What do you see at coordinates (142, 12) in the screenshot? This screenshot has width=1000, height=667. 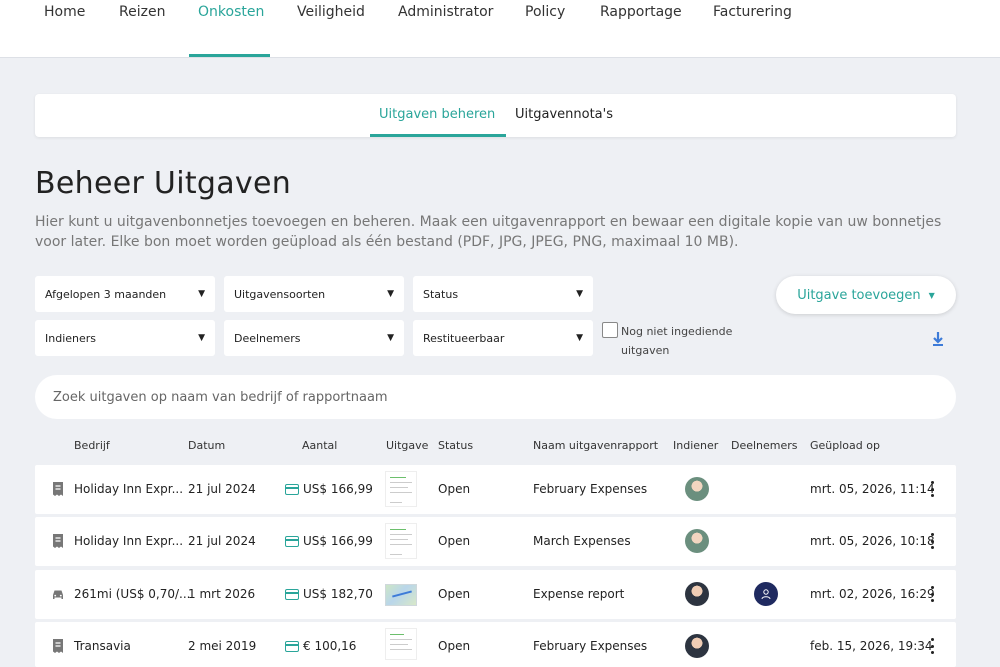 I see `nav-reizen: Reizen` at bounding box center [142, 12].